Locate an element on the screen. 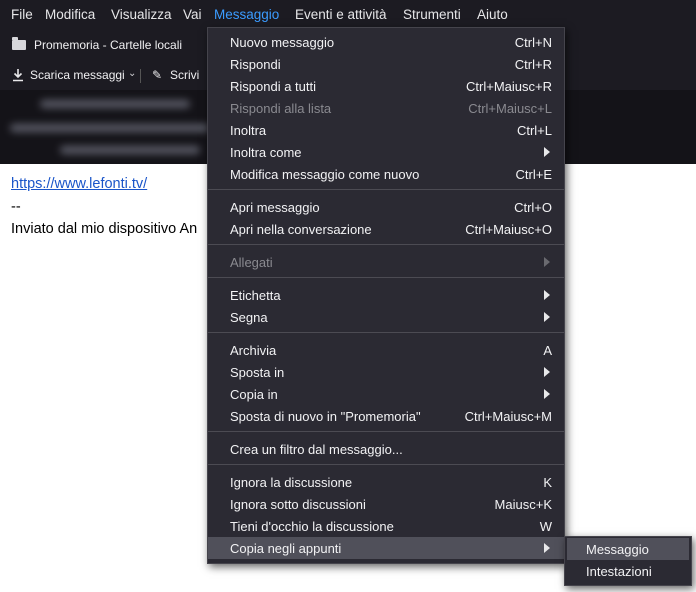  menu-visualizza: Visualizza is located at coordinates (141, 14).